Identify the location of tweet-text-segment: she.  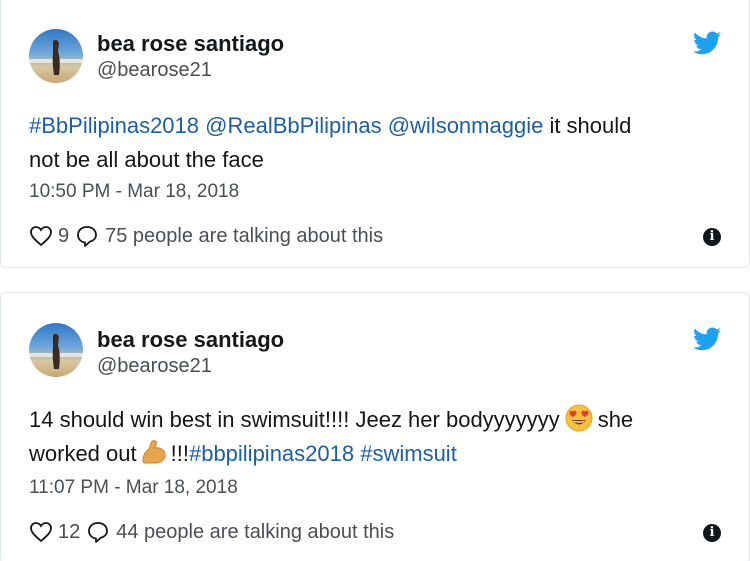
(615, 419).